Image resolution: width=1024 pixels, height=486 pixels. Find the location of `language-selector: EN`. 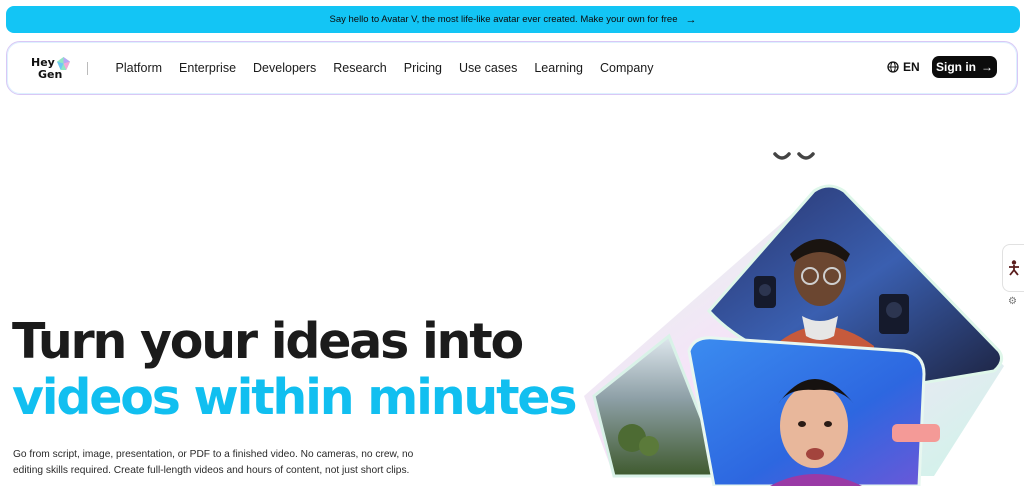

language-selector: EN is located at coordinates (903, 67).